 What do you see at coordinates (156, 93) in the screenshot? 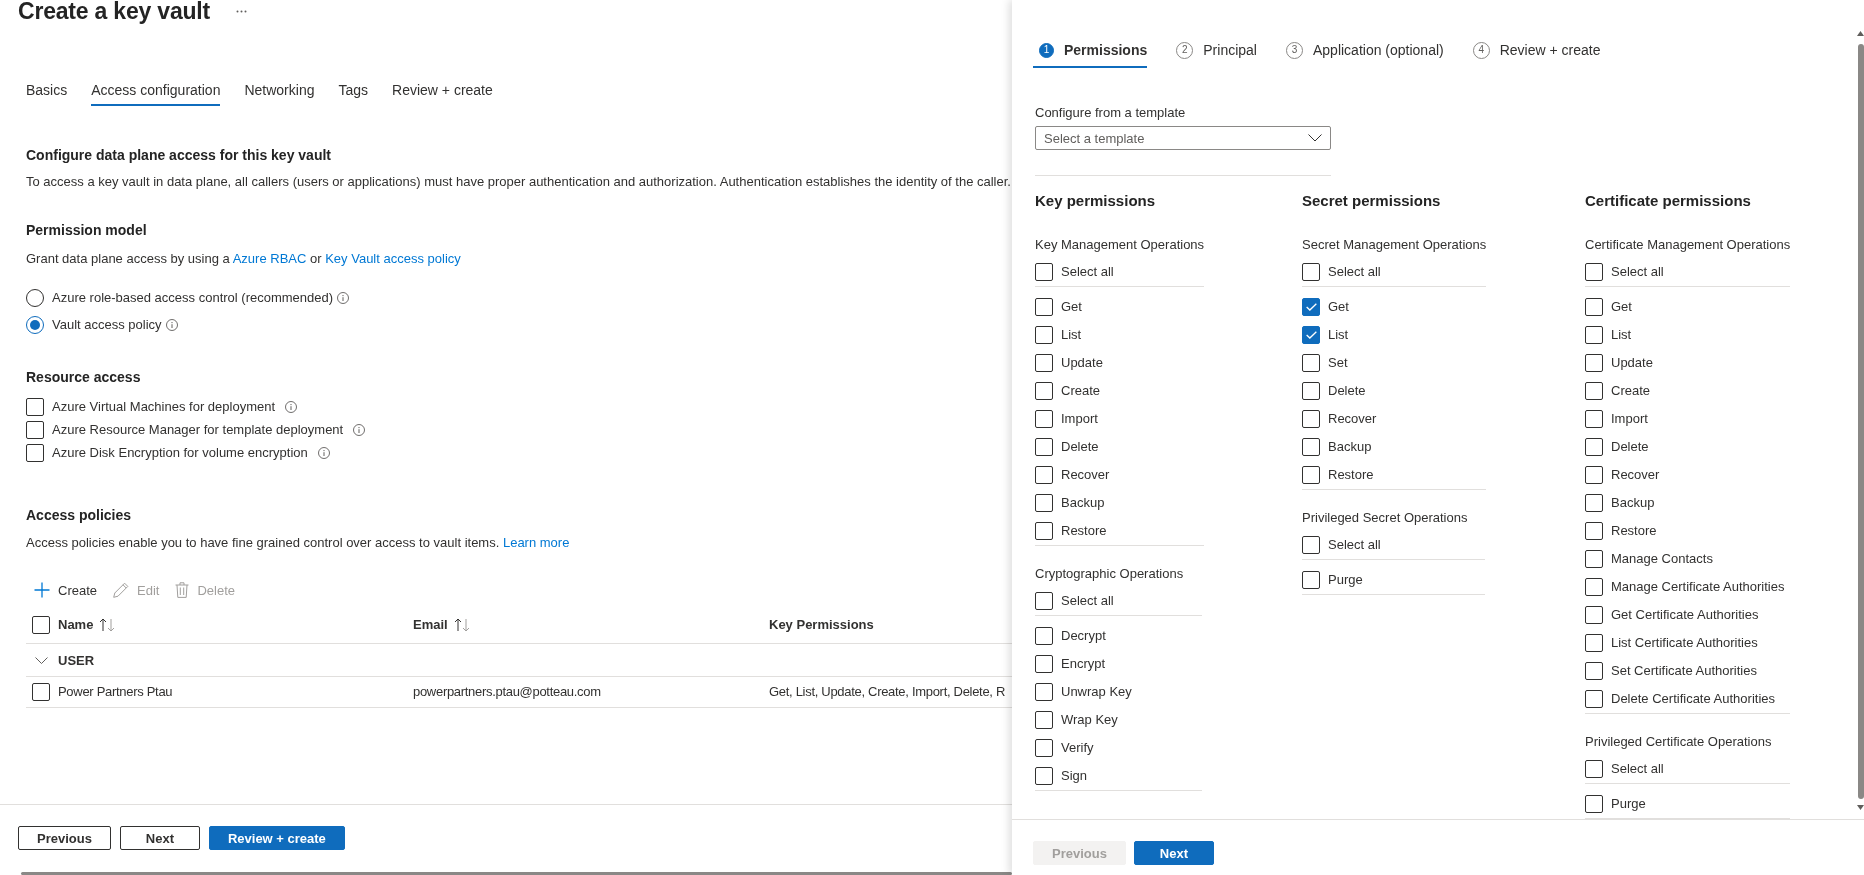
I see `tab: Access configuration` at bounding box center [156, 93].